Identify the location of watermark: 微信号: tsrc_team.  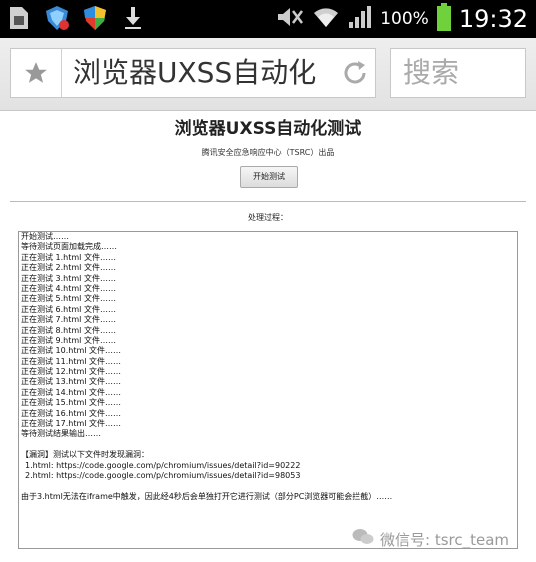
(430, 539).